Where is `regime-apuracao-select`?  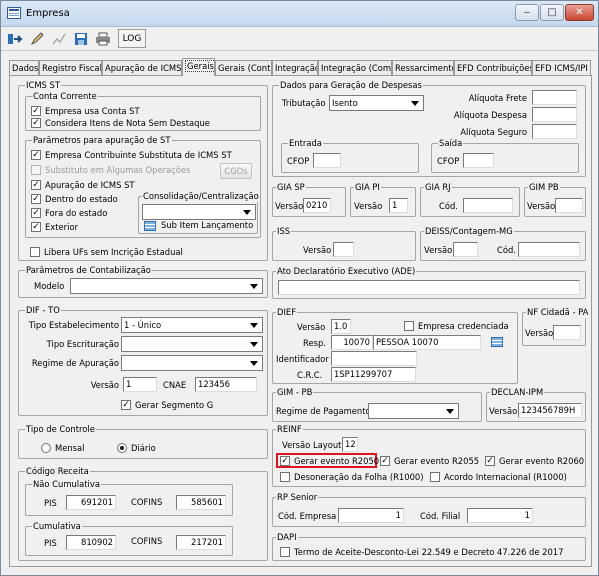
regime-apuracao-select is located at coordinates (192, 363).